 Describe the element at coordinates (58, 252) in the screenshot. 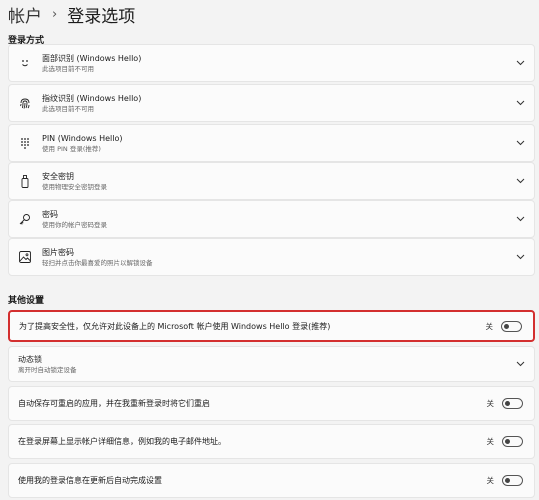

I see `card-title: 图片密码` at that location.